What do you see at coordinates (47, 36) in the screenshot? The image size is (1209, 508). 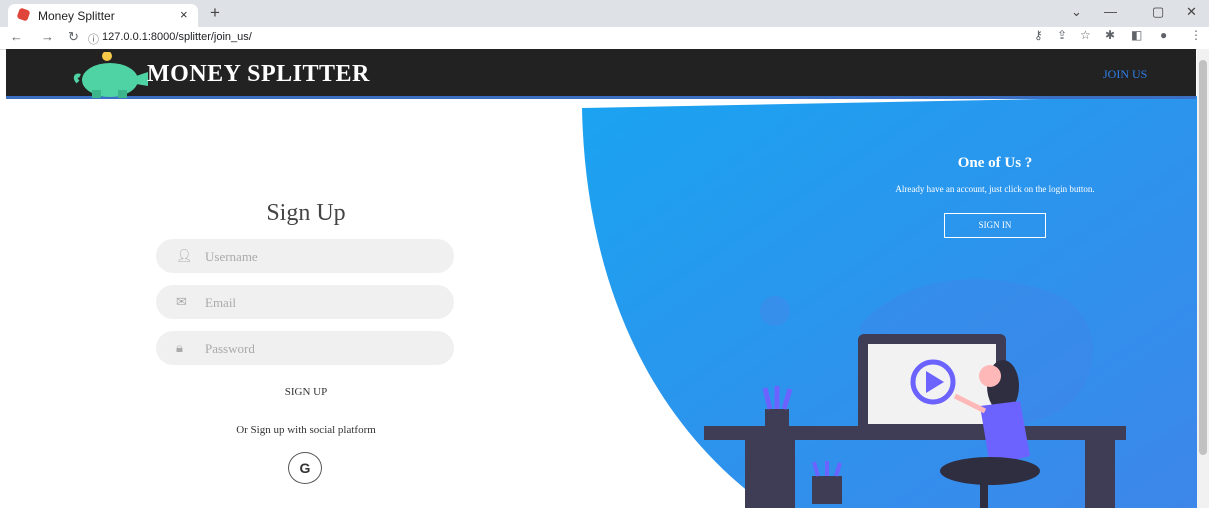 I see `forward-icon: →` at bounding box center [47, 36].